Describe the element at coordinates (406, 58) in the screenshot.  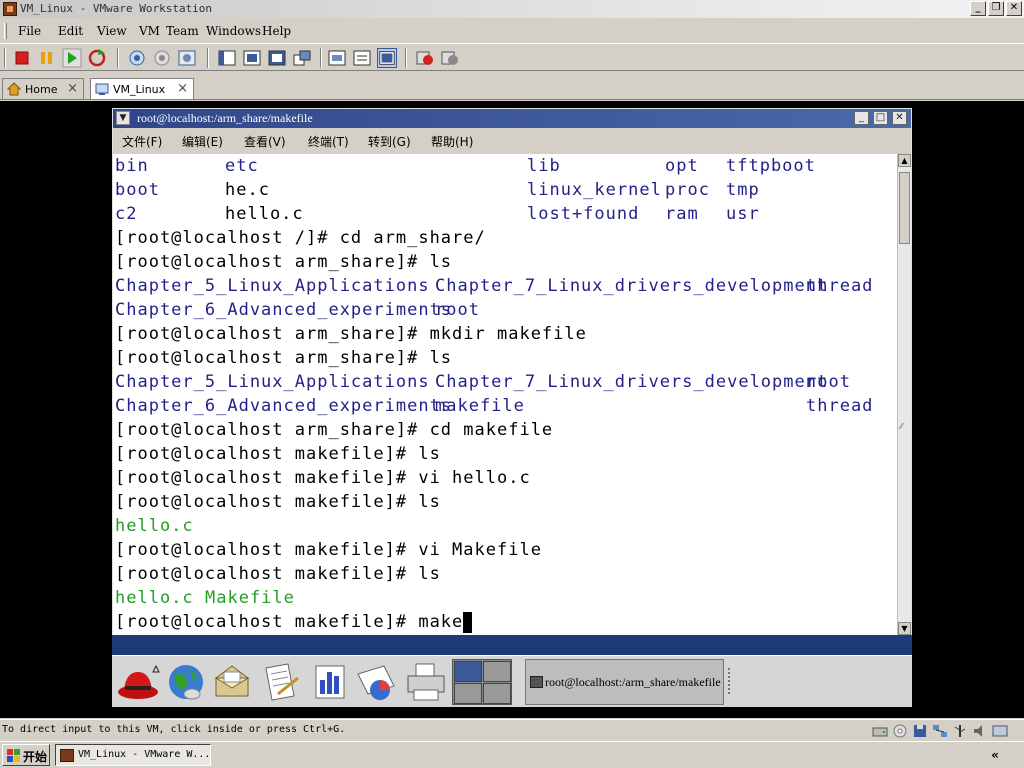
I see `toolbar-separator` at that location.